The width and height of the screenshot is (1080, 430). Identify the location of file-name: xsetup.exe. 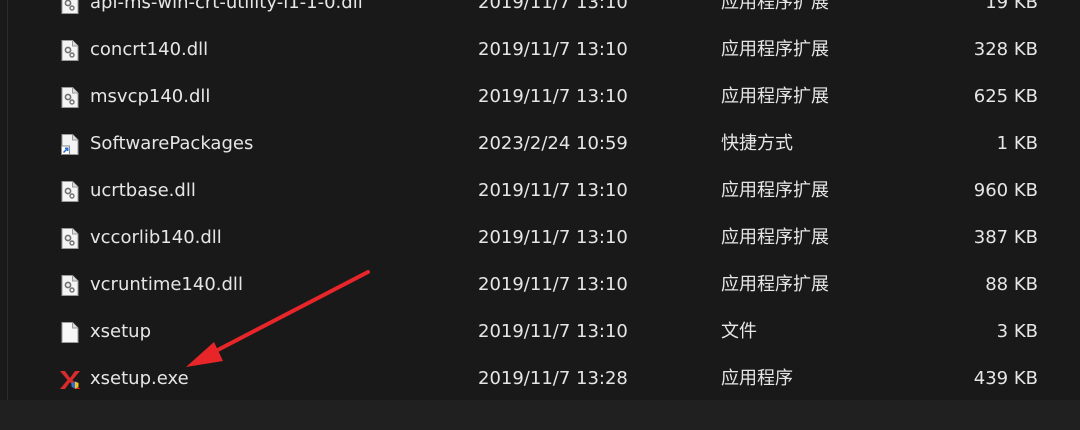
(139, 378).